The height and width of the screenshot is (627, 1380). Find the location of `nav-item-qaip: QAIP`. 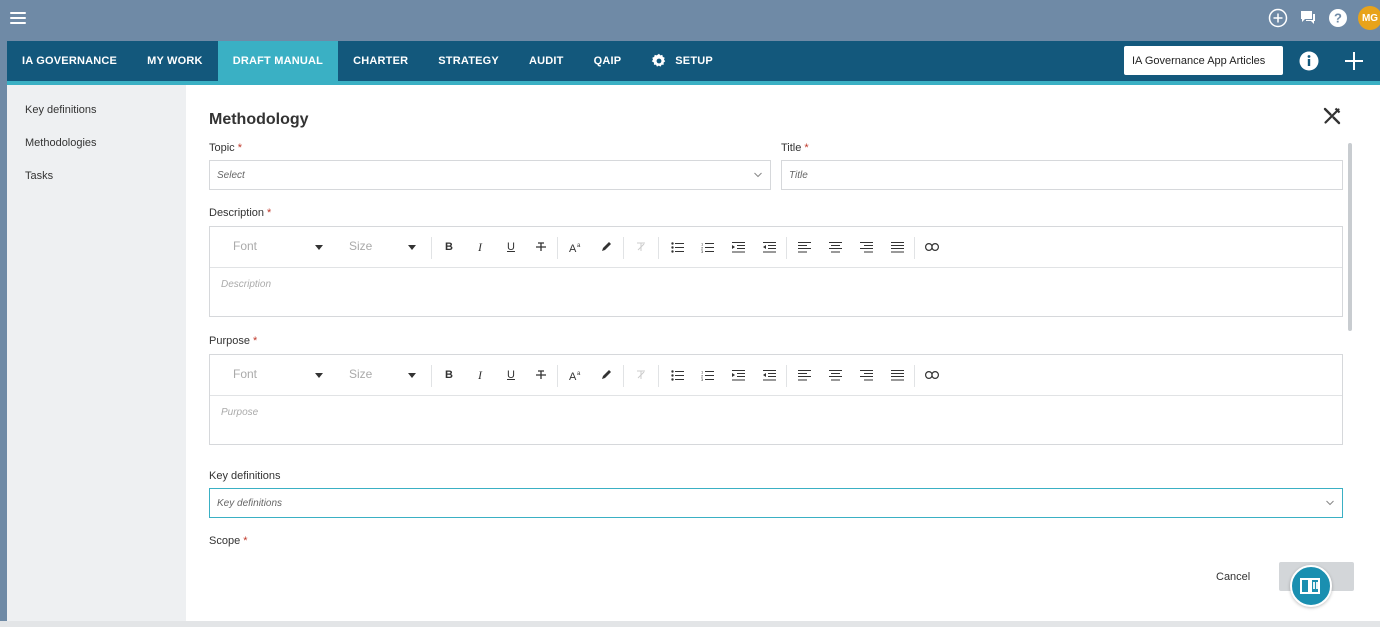

nav-item-qaip: QAIP is located at coordinates (608, 61).